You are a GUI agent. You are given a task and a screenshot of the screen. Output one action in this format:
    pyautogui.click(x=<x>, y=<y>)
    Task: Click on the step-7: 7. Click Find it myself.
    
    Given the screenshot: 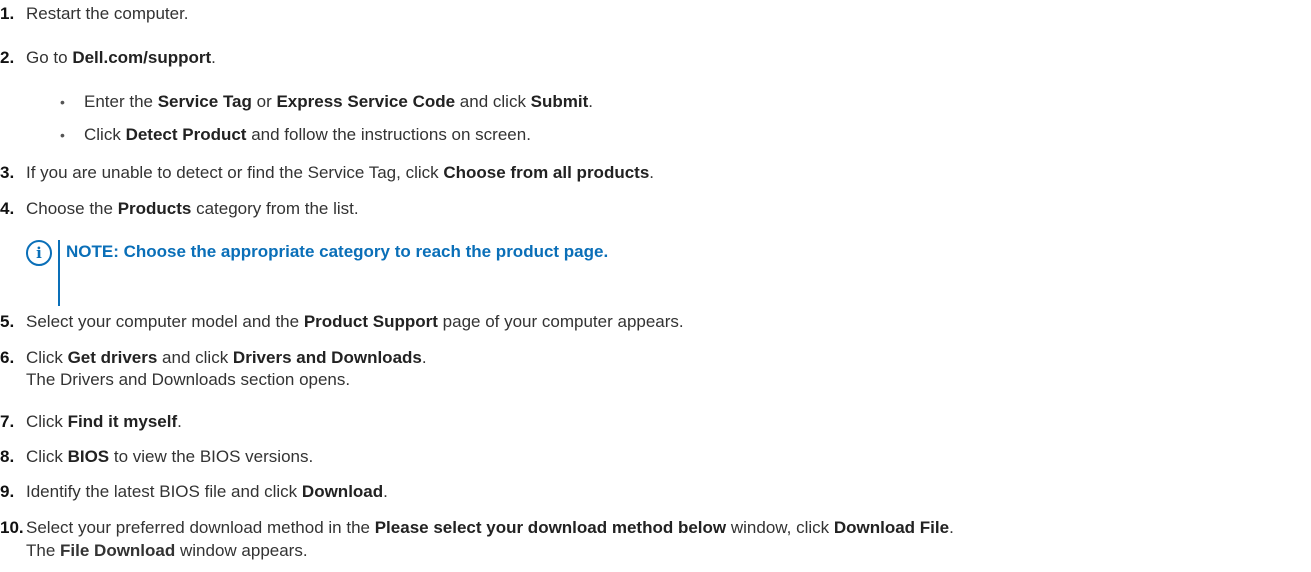 What is the action you would take?
    pyautogui.click(x=91, y=422)
    